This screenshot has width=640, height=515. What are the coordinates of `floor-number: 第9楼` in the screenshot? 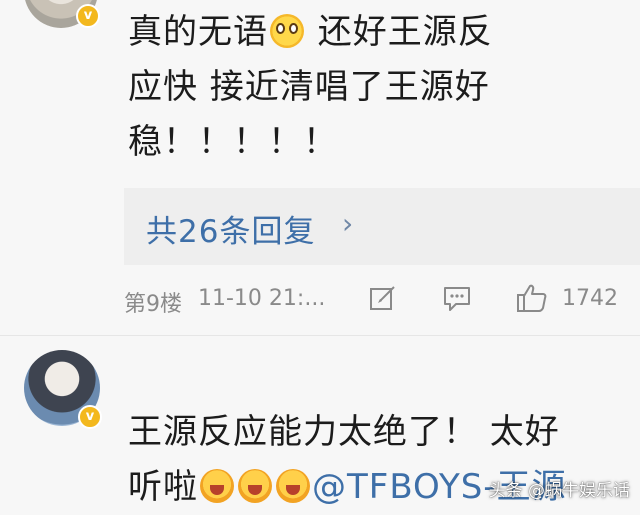 It's located at (153, 304).